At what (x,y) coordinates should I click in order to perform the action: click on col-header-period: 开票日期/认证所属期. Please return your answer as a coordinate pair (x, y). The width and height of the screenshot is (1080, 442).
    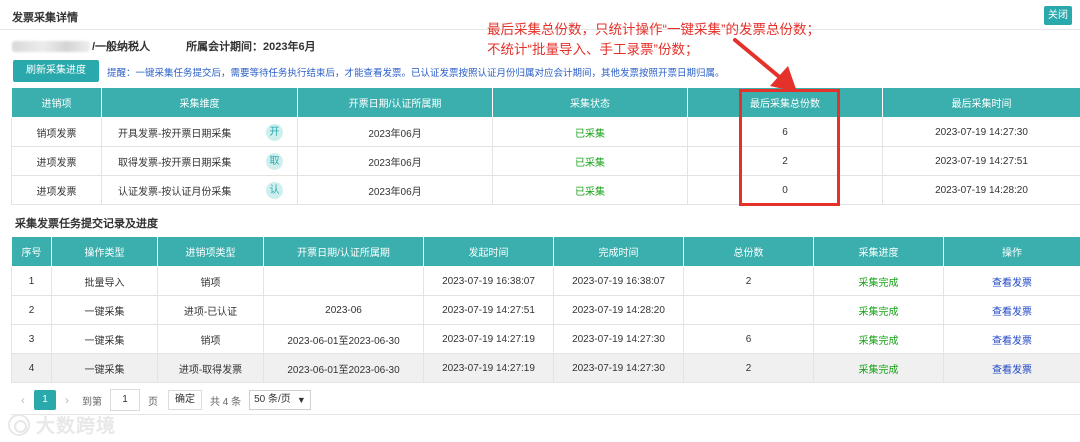
    Looking at the image, I should click on (343, 251).